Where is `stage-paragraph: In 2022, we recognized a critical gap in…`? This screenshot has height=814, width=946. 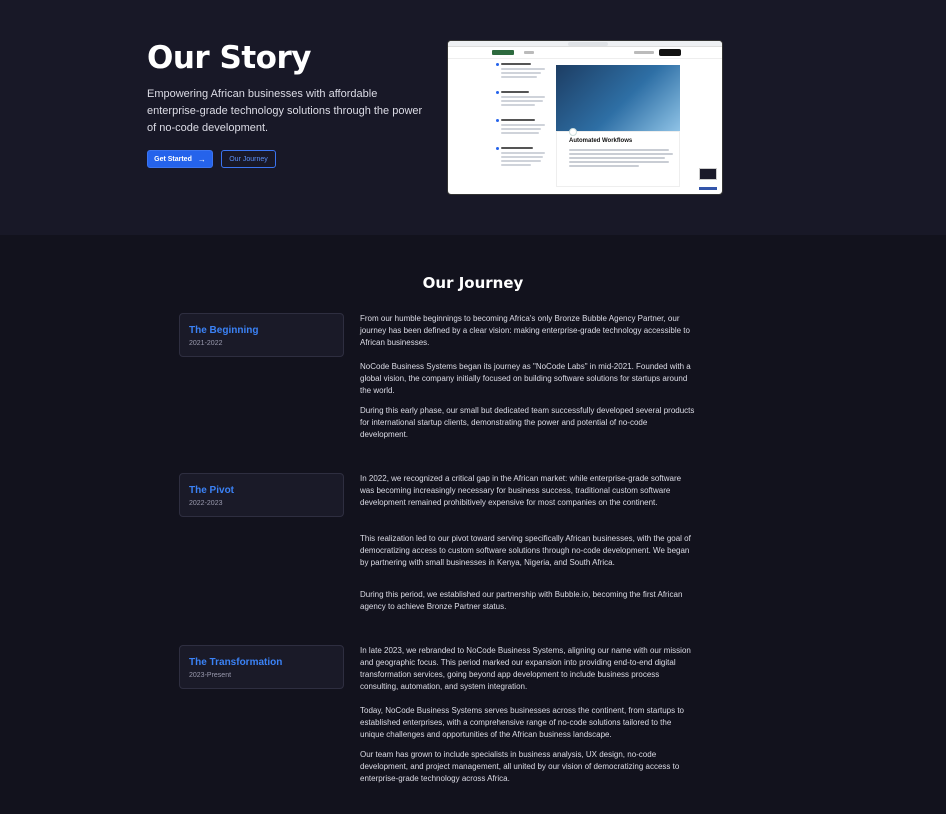 stage-paragraph: In 2022, we recognized a critical gap in… is located at coordinates (521, 490).